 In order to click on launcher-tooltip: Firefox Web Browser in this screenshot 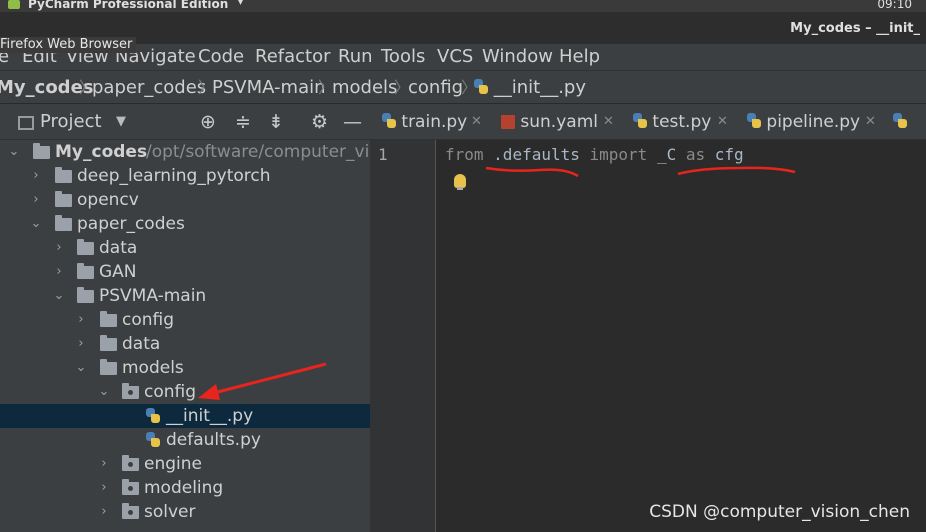, I will do `click(68, 45)`.